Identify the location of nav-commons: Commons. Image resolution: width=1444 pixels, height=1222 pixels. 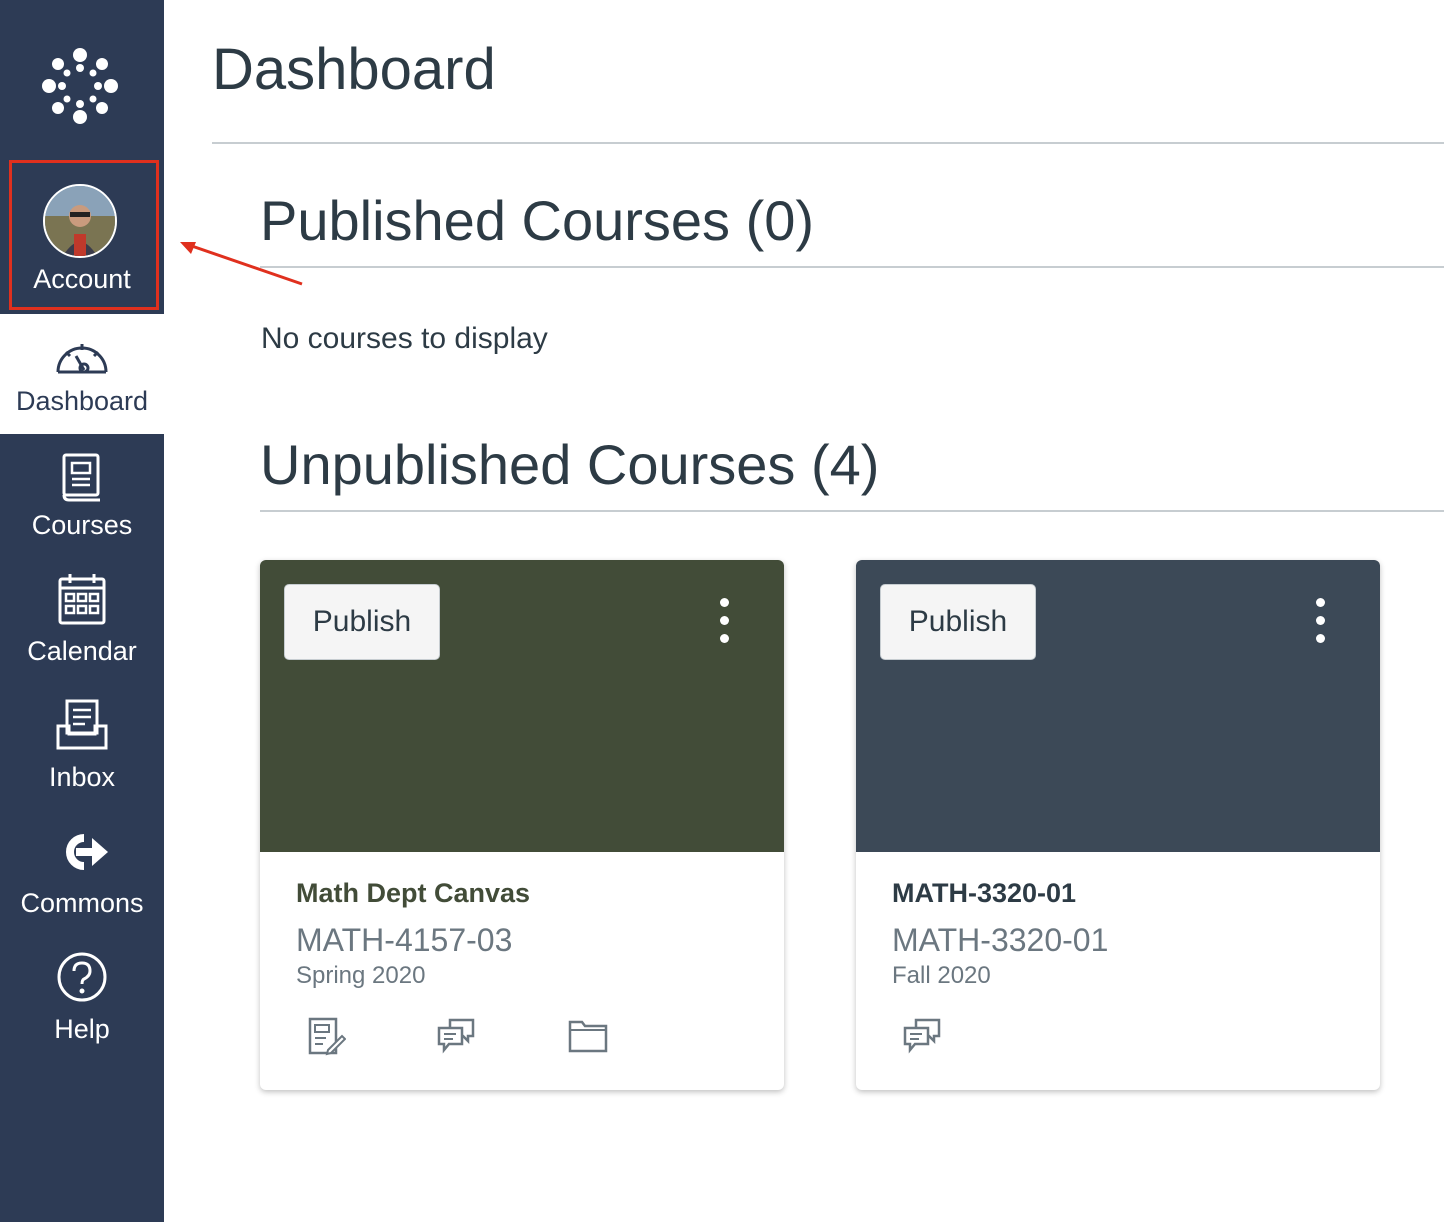
(82, 874).